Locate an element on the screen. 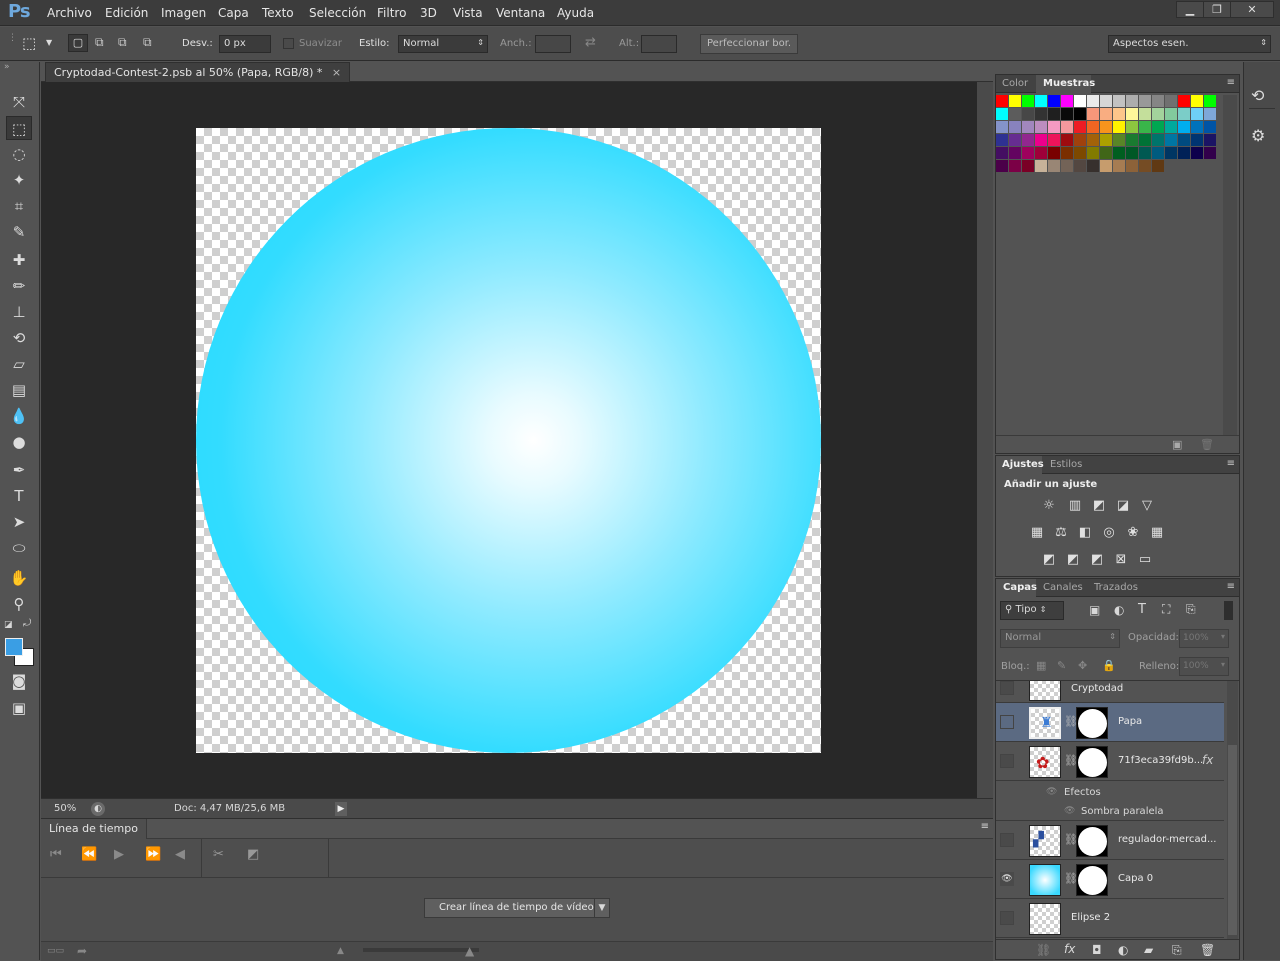  crop-tool-icon: ⌗ is located at coordinates (19, 206).